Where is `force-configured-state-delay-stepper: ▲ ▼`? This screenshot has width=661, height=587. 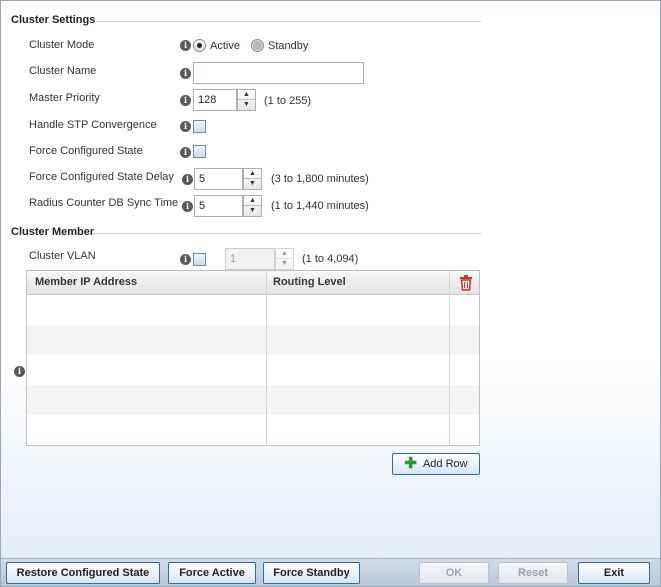 force-configured-state-delay-stepper: ▲ ▼ is located at coordinates (252, 179).